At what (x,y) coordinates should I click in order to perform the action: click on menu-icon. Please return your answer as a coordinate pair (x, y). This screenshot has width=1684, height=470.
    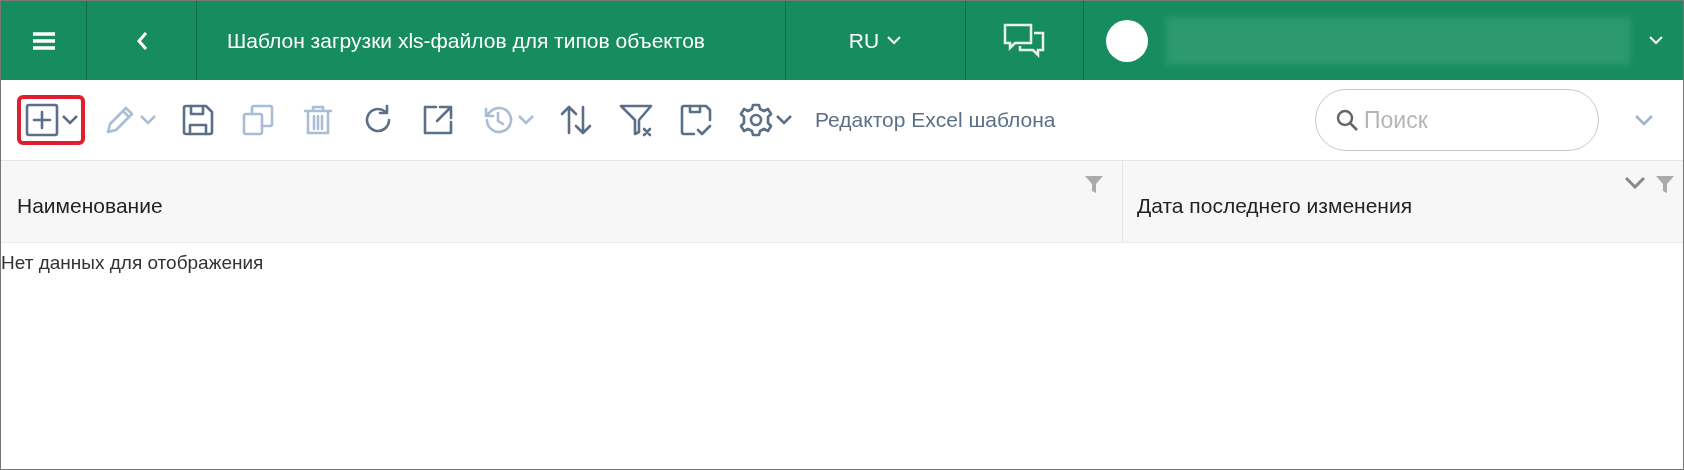
    Looking at the image, I should click on (43, 40).